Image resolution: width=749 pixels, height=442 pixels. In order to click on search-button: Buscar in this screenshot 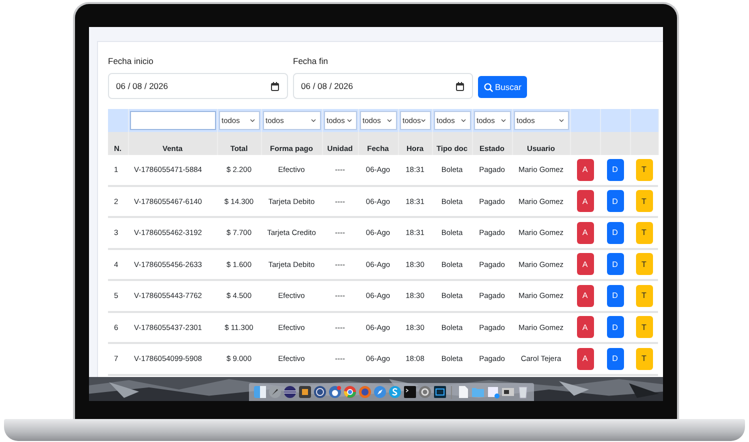, I will do `click(503, 87)`.